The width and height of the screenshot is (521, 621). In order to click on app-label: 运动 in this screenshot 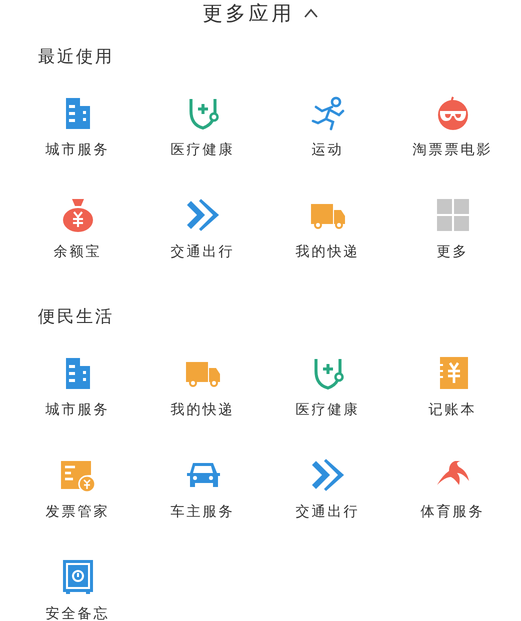, I will do `click(328, 150)`.